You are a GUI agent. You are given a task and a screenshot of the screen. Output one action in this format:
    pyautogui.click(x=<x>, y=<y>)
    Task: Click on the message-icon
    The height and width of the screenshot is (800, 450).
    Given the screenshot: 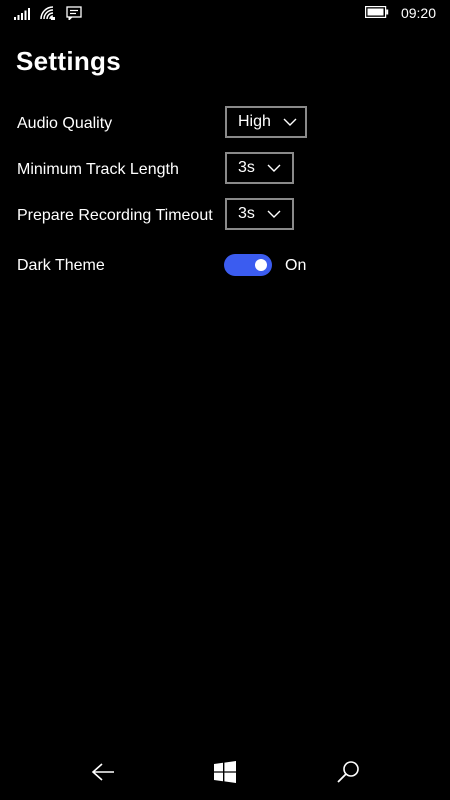 What is the action you would take?
    pyautogui.click(x=74, y=15)
    